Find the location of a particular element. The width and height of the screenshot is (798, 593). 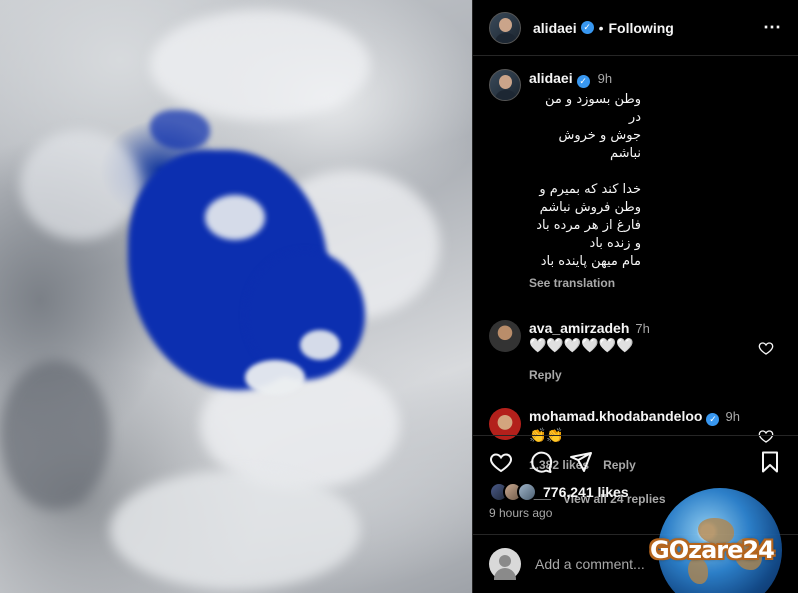

bookmark-icon is located at coordinates (770, 462).